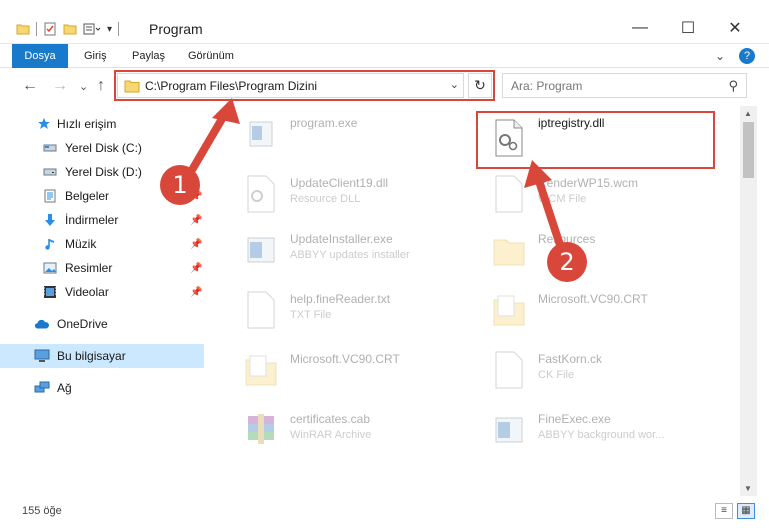  Describe the element at coordinates (592, 310) in the screenshot. I see `file-item-vc90-crt-1: Microsoft.VC90.CRT` at that location.